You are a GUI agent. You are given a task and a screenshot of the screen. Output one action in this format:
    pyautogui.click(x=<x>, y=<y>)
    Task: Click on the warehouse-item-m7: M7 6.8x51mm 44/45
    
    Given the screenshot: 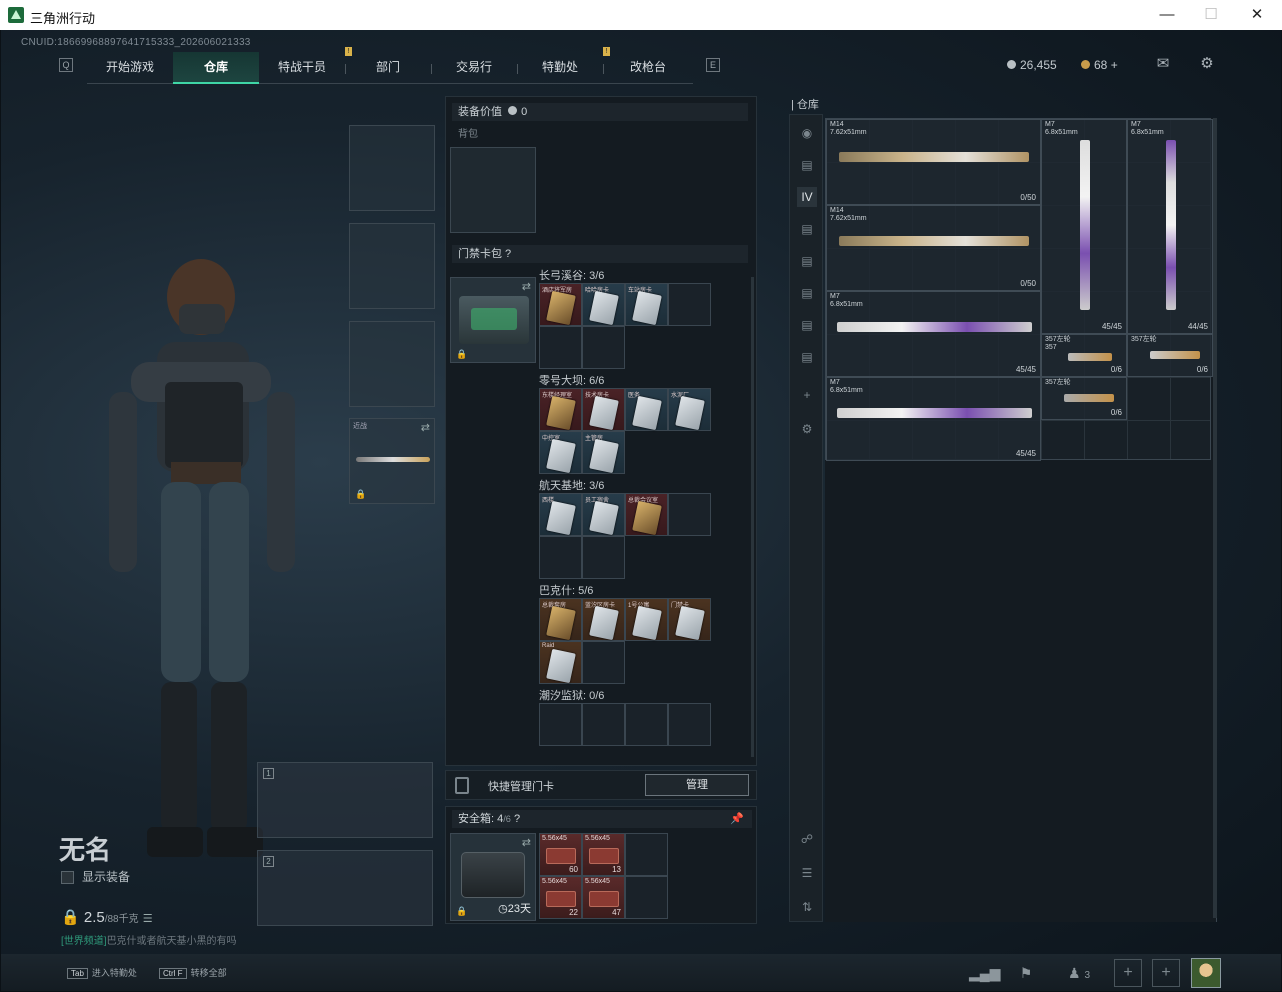 What is the action you would take?
    pyautogui.click(x=1170, y=226)
    